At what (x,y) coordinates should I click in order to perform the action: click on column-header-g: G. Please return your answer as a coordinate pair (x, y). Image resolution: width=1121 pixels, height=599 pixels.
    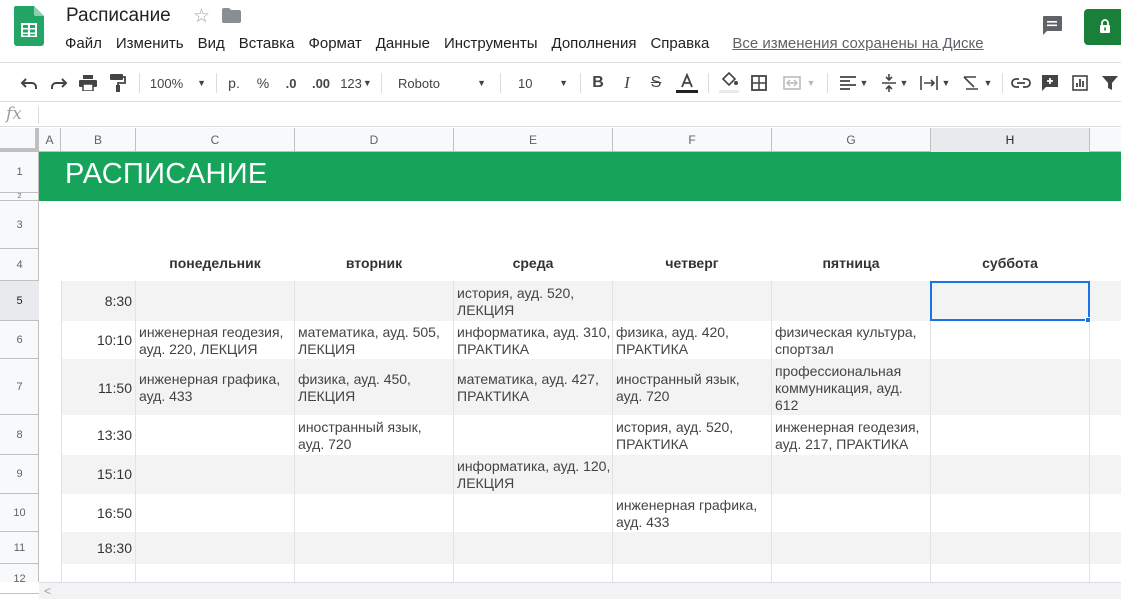
    Looking at the image, I should click on (851, 140).